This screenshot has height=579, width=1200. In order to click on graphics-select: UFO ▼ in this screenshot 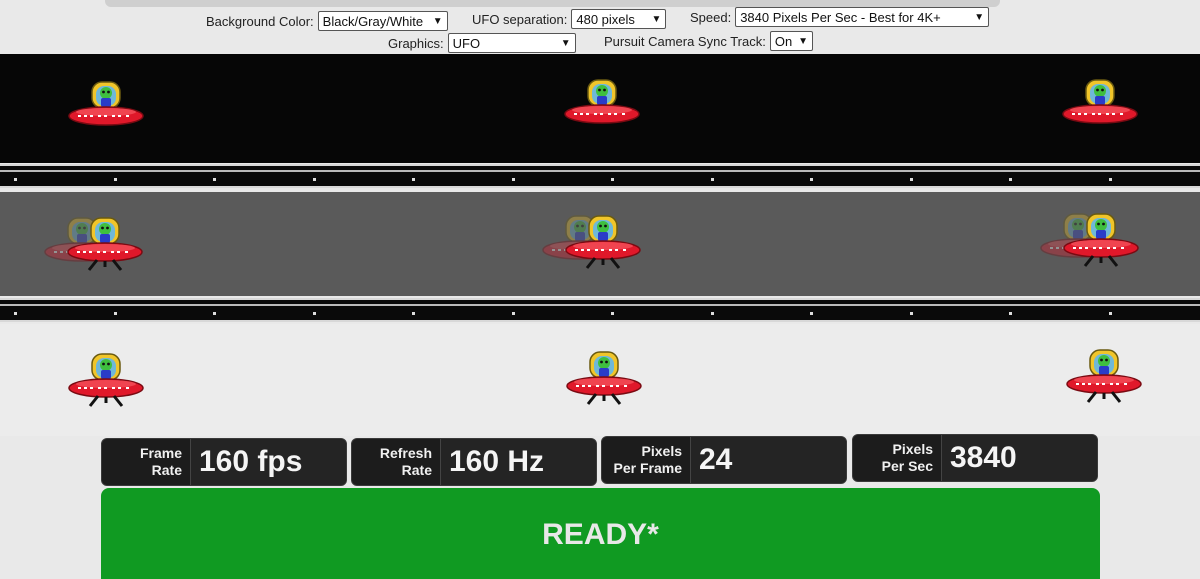, I will do `click(511, 43)`.